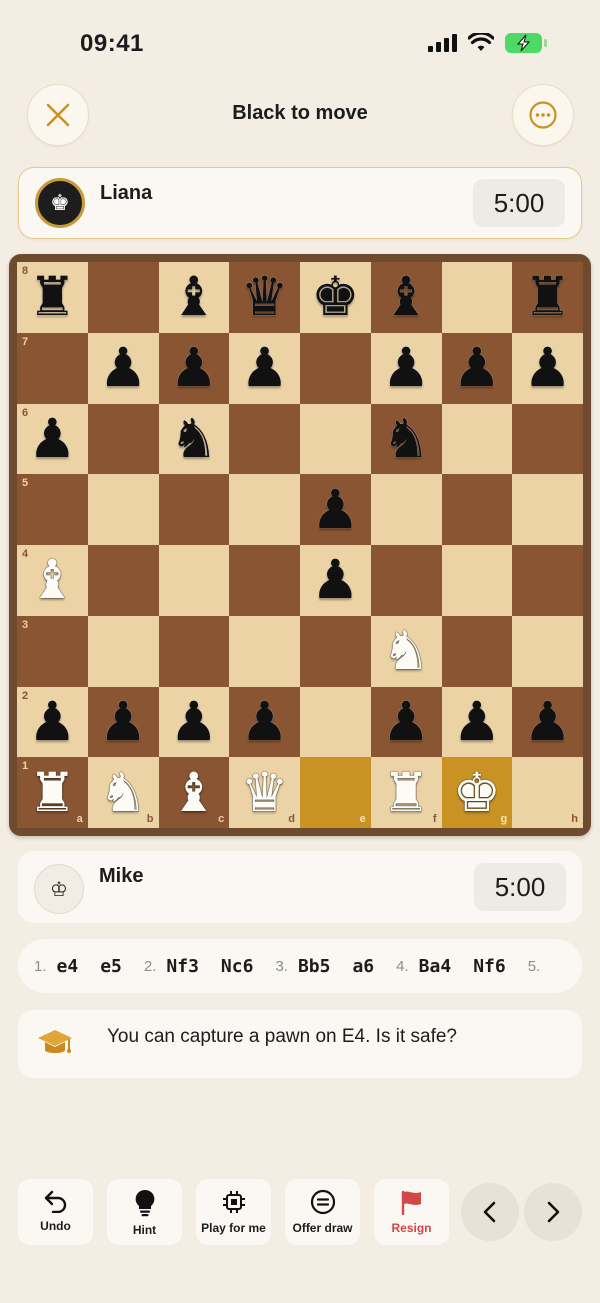  I want to click on square-a6: 6 ♟, so click(52, 439).